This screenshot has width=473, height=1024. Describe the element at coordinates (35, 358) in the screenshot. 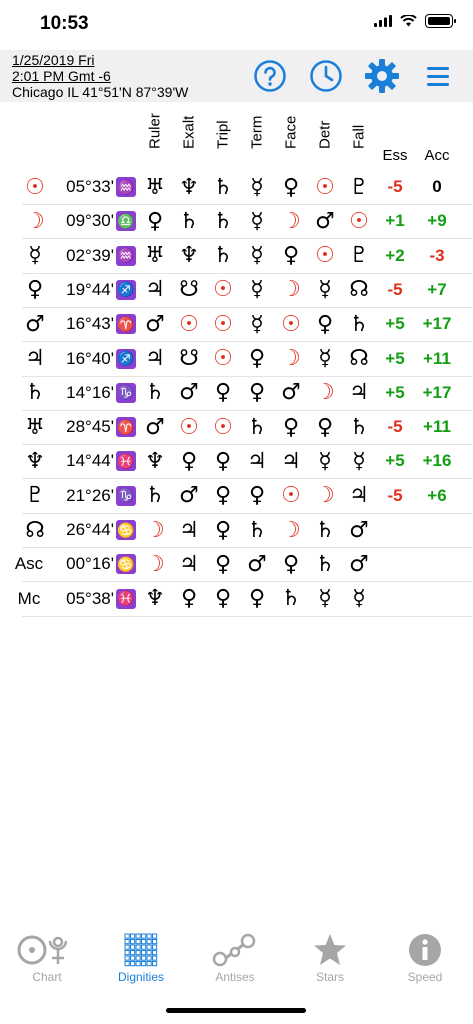

I see `planet-symbol: ♃` at that location.